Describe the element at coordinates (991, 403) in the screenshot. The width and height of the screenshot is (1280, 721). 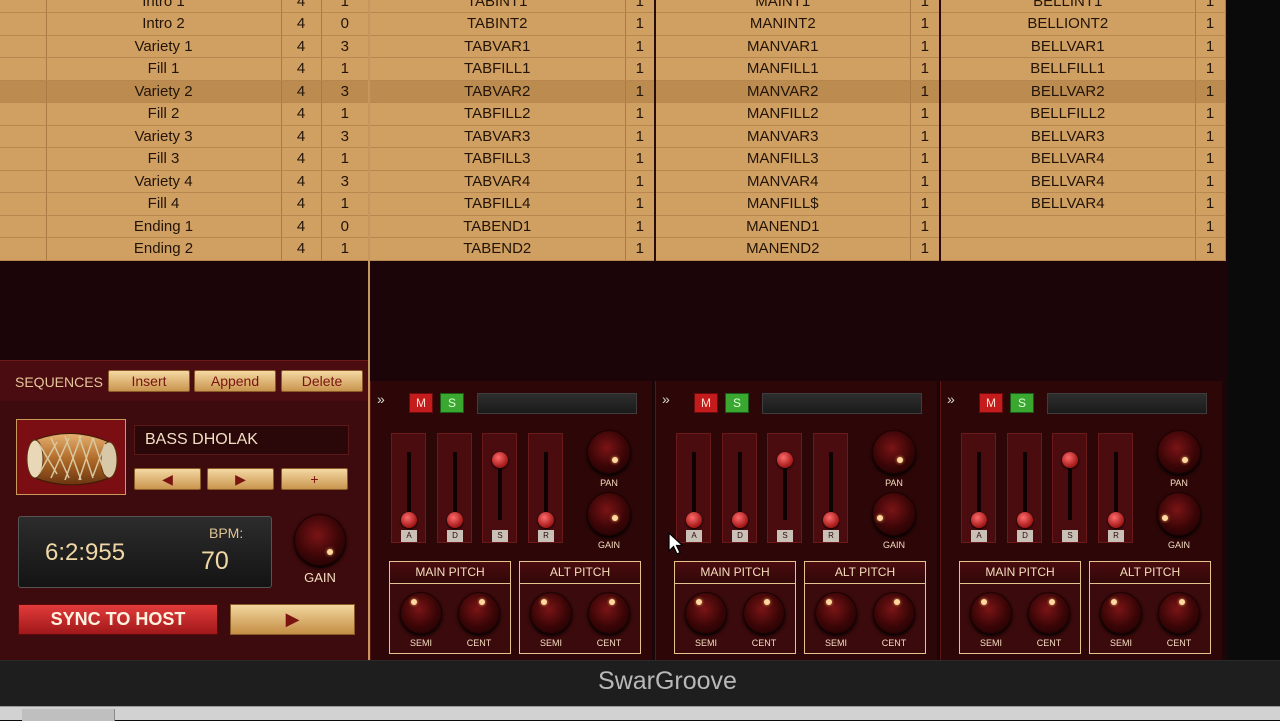
I see `mute-button: M` at that location.